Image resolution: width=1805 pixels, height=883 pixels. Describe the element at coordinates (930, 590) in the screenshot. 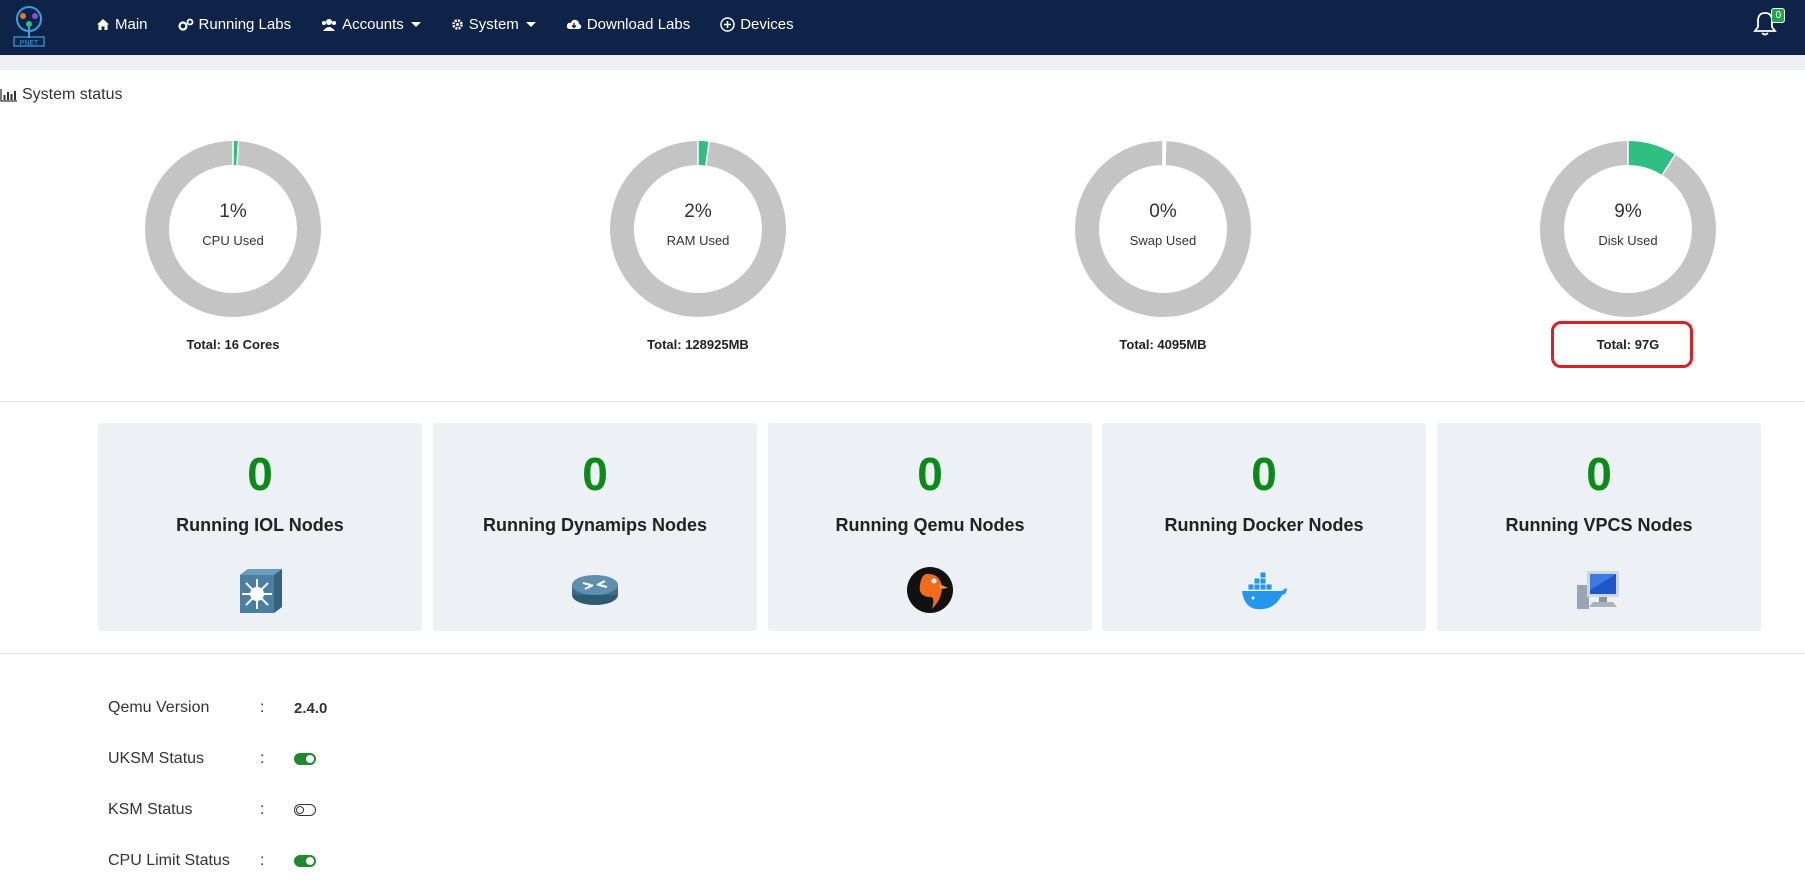

I see `qemu-icon` at that location.